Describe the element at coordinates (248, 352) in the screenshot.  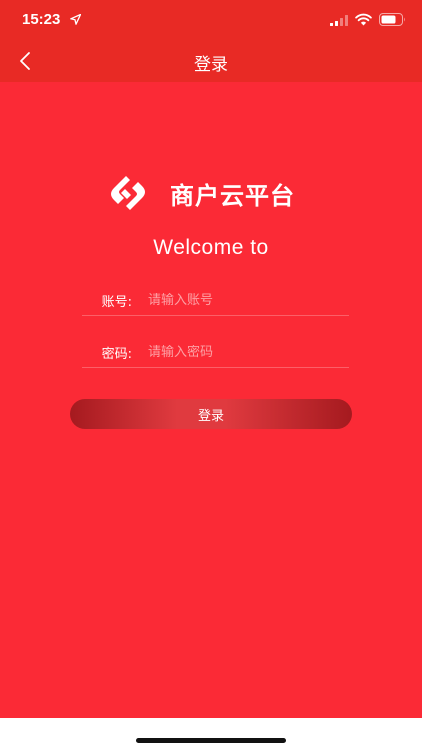
I see `password-input` at that location.